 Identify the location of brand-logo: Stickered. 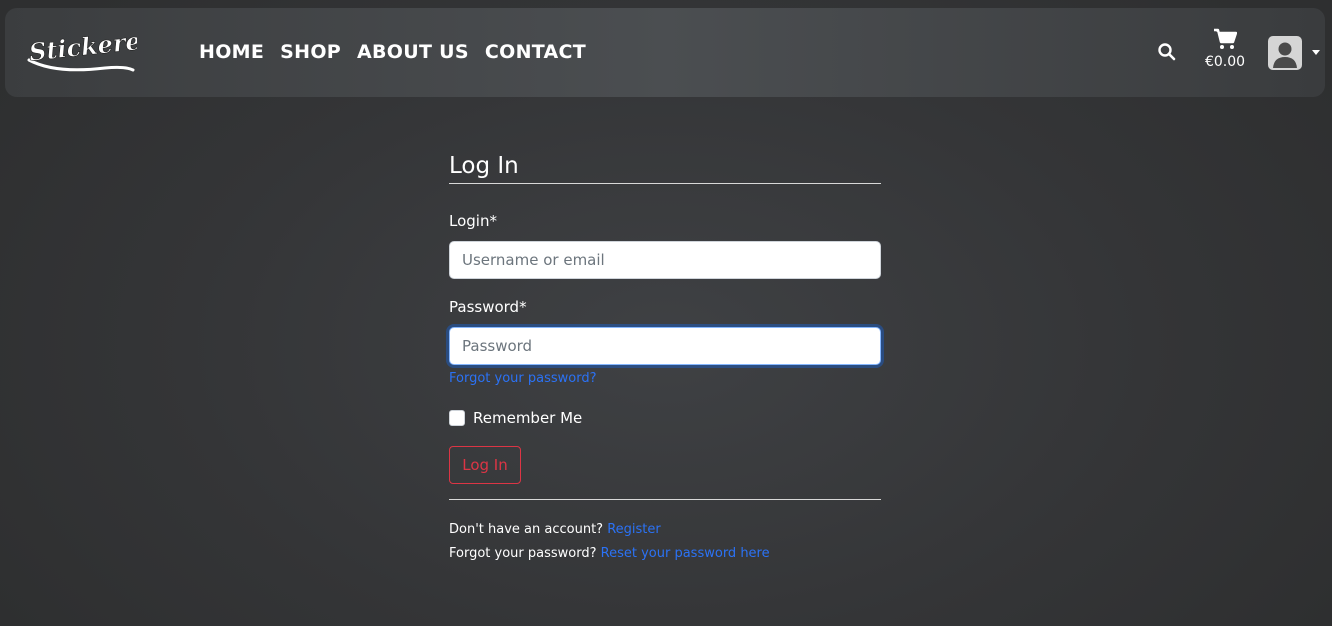
(81, 49).